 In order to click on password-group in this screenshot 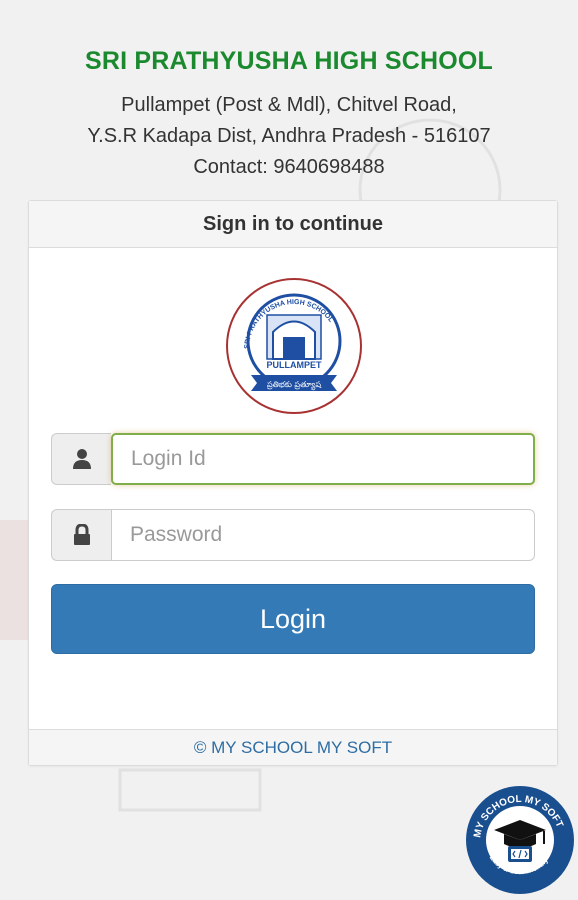, I will do `click(293, 535)`.